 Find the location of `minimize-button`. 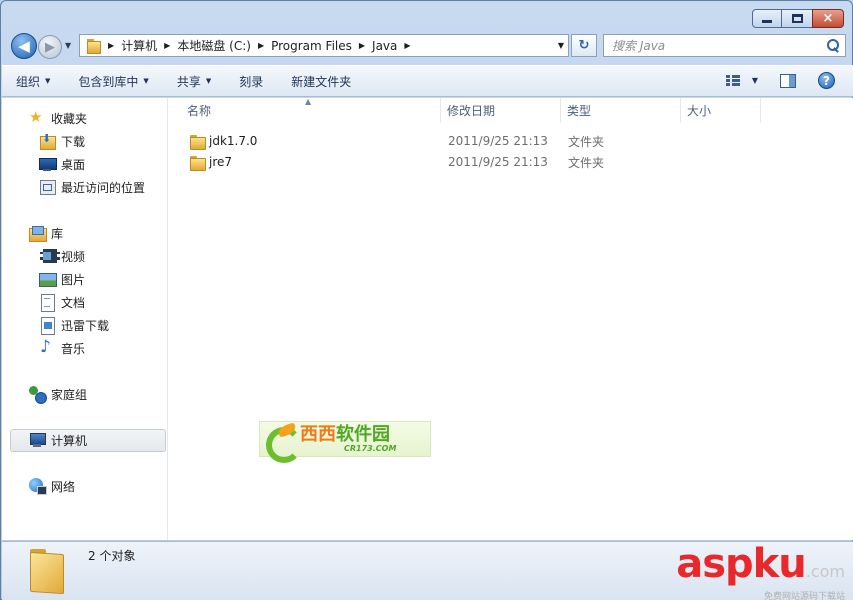

minimize-button is located at coordinates (767, 18).